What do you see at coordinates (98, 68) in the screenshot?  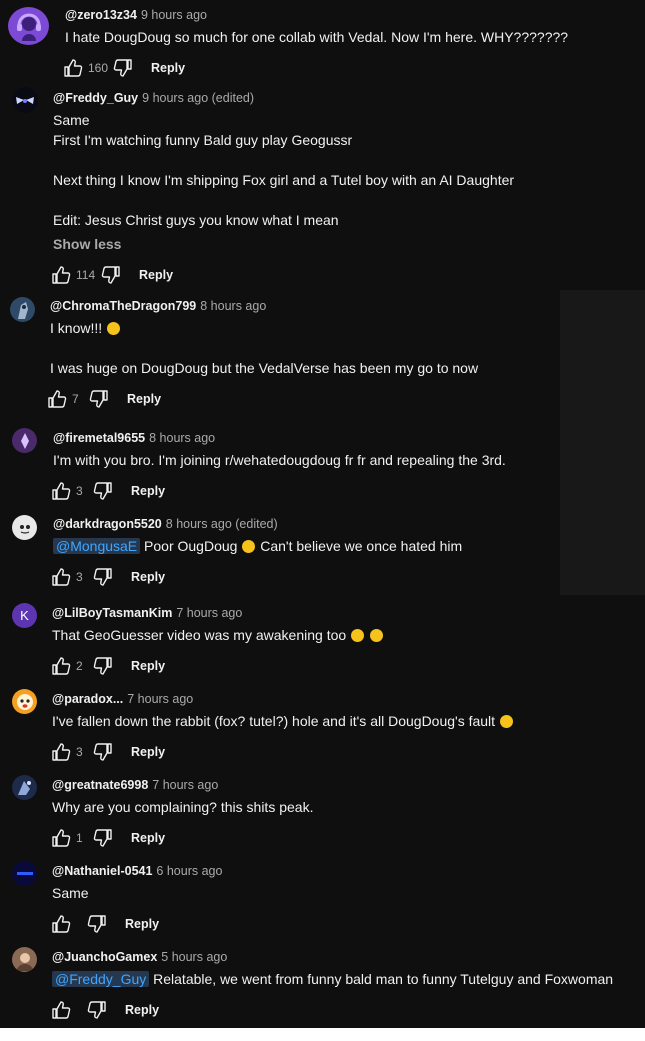 I see `like-count: 160` at bounding box center [98, 68].